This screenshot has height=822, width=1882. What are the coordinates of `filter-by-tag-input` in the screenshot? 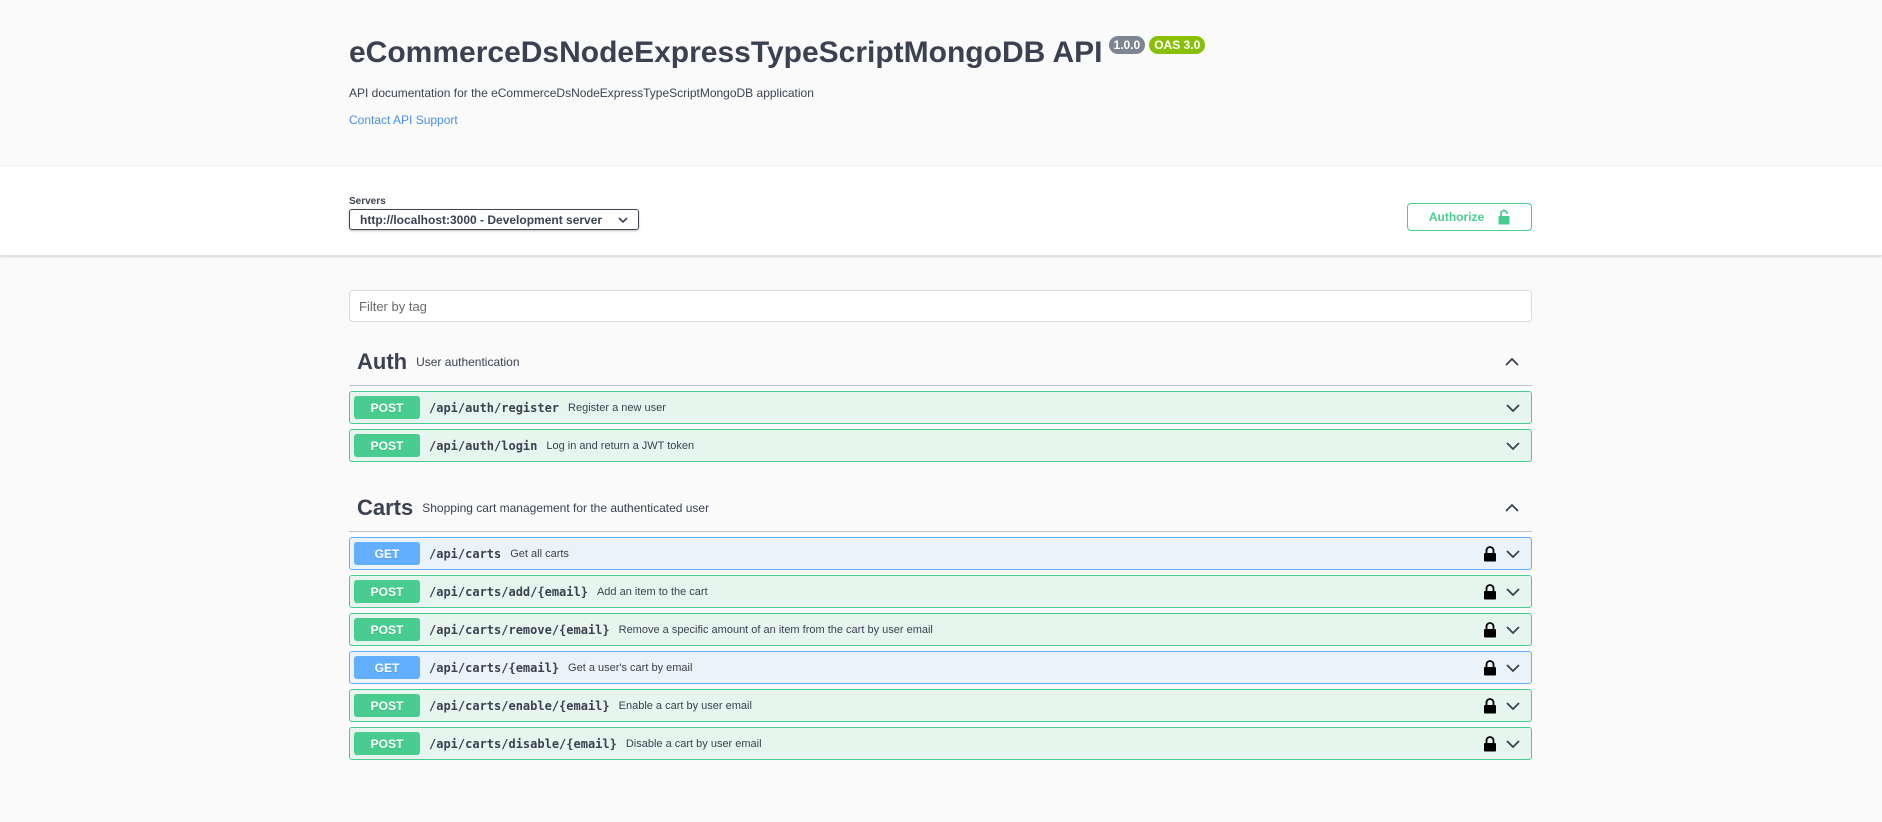 It's located at (940, 306).